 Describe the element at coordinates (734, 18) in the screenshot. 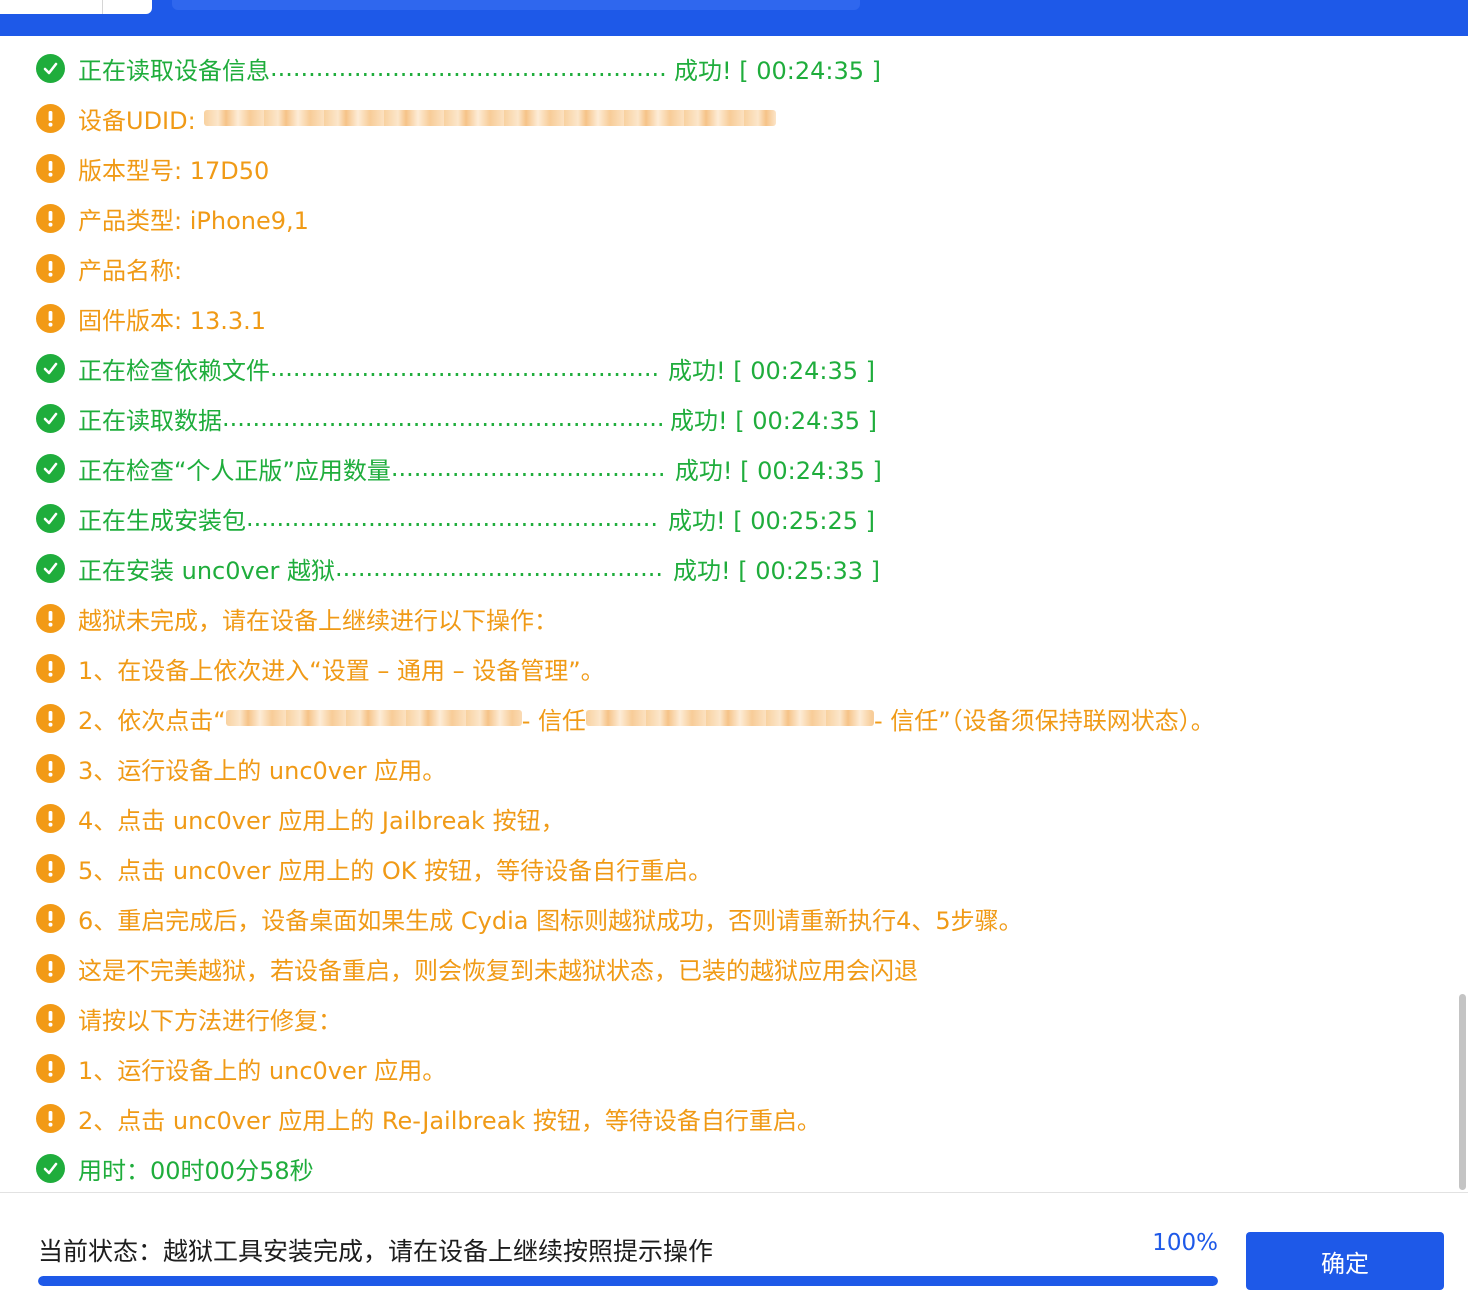

I see `top-toolbar` at that location.